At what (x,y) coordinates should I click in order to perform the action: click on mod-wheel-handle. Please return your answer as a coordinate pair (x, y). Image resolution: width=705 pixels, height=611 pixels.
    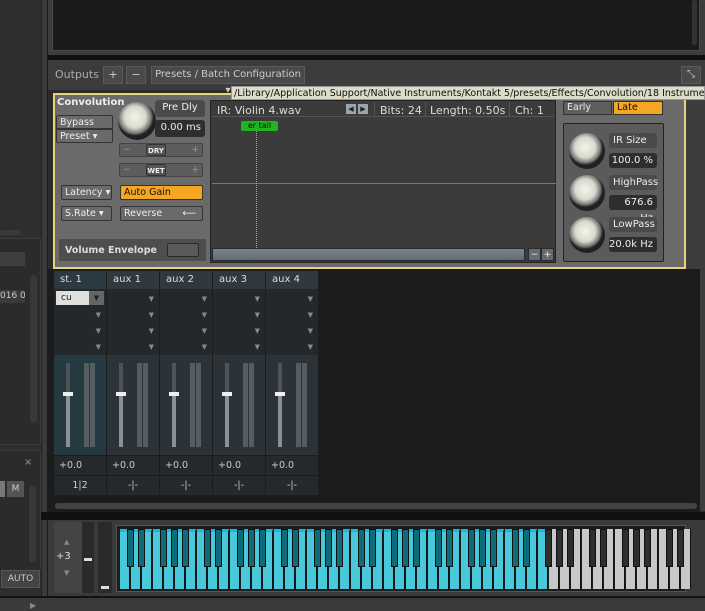
    Looking at the image, I should click on (105, 587).